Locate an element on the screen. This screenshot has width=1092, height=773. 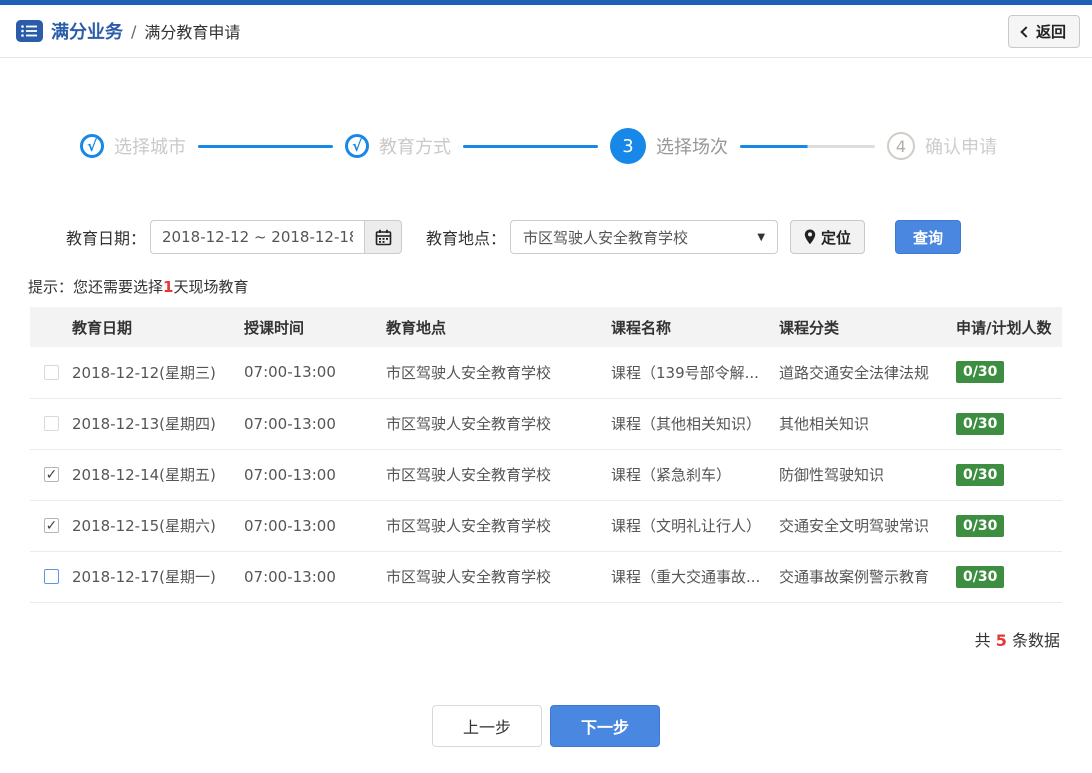
search-button: 查询 is located at coordinates (928, 237).